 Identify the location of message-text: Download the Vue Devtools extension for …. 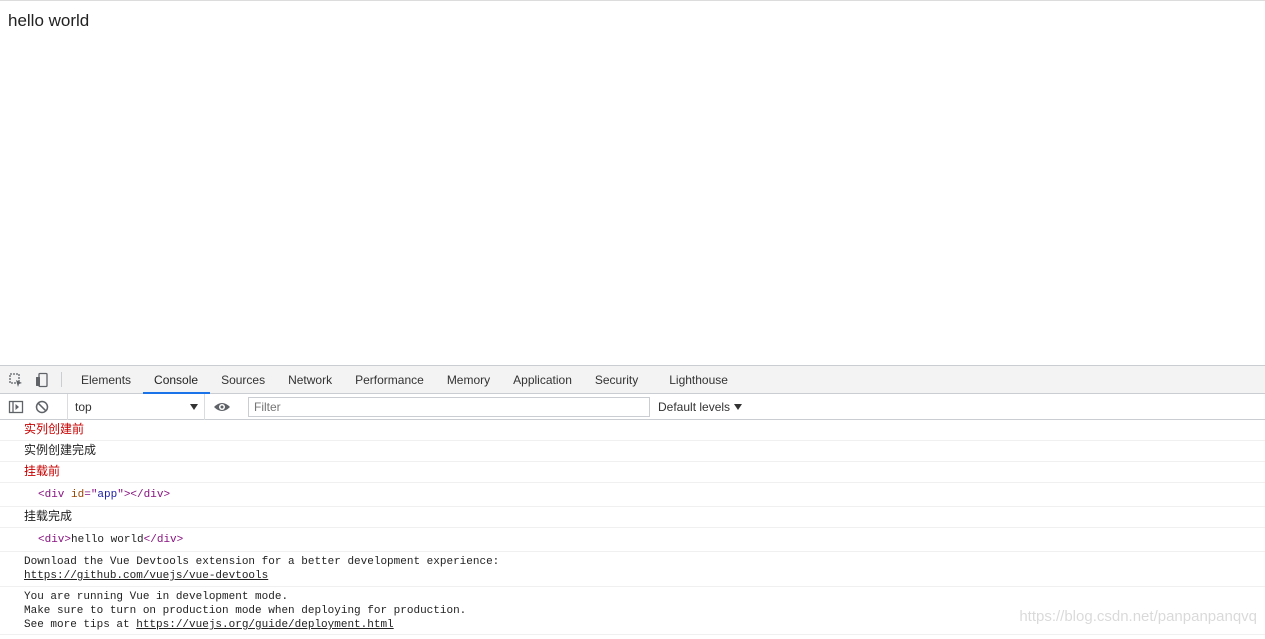
(262, 562).